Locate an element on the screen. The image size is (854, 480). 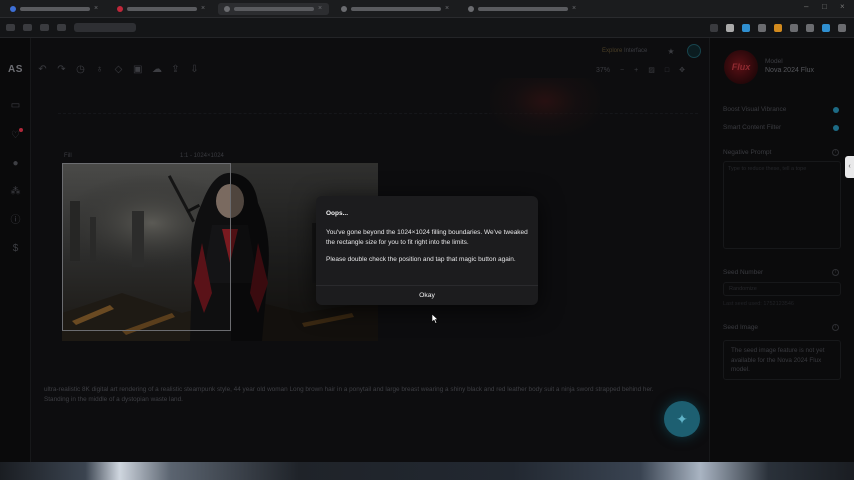
upload-icon: ⇪ is located at coordinates (175, 69).